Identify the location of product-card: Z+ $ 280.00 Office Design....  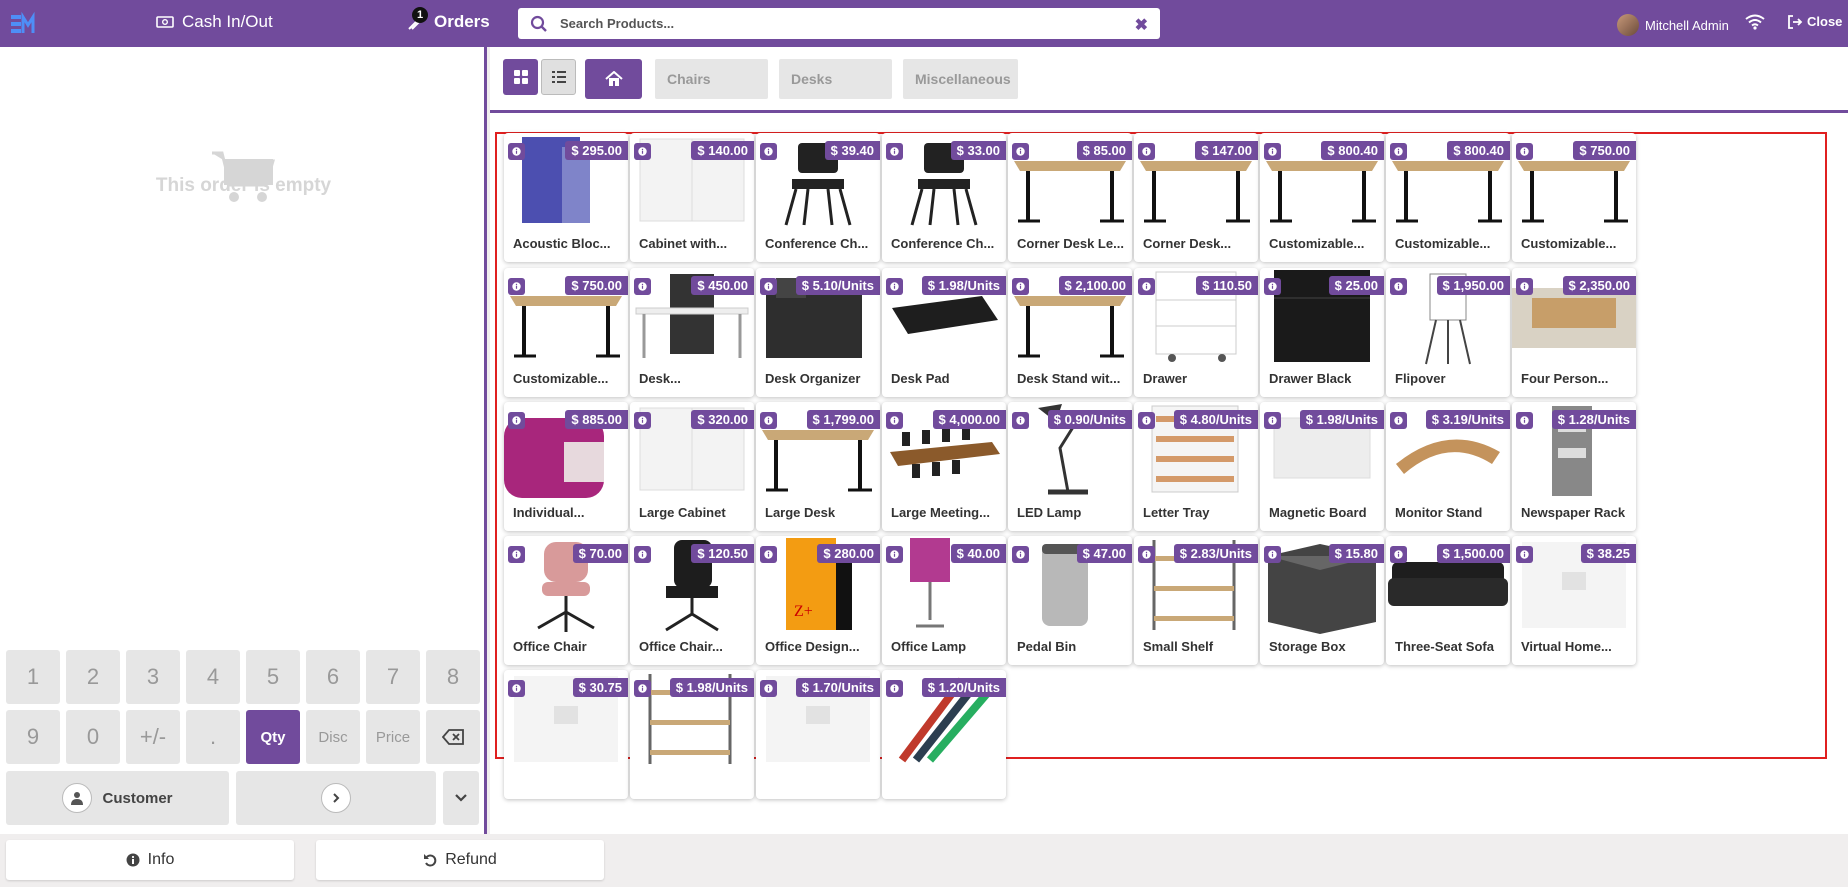
(818, 600).